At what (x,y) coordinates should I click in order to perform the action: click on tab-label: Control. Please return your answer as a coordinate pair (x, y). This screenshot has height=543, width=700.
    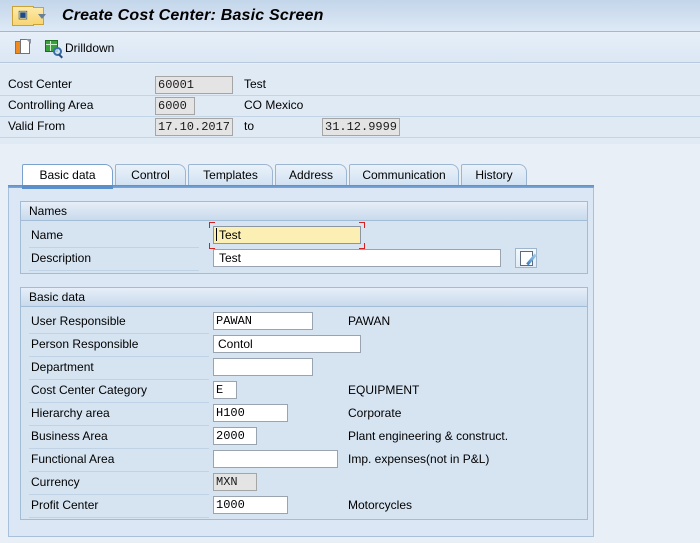
    Looking at the image, I should click on (150, 175).